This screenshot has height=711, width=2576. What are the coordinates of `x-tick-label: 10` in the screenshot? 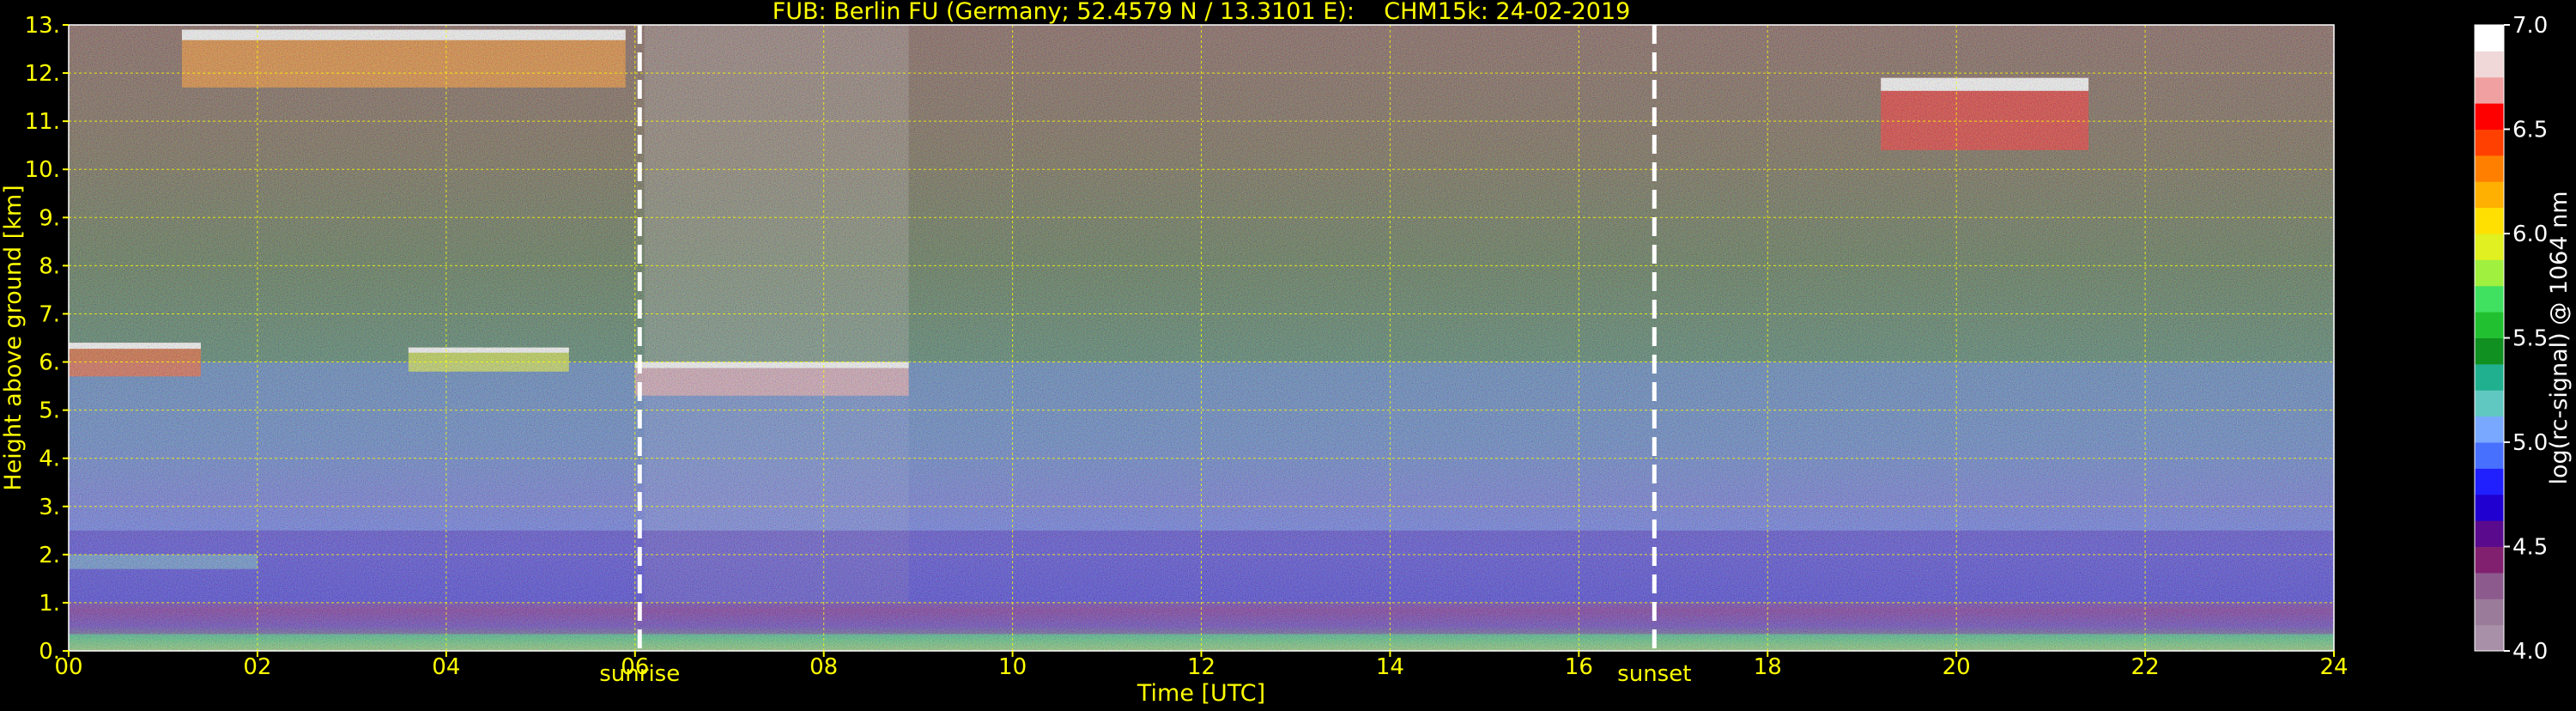 It's located at (1012, 667).